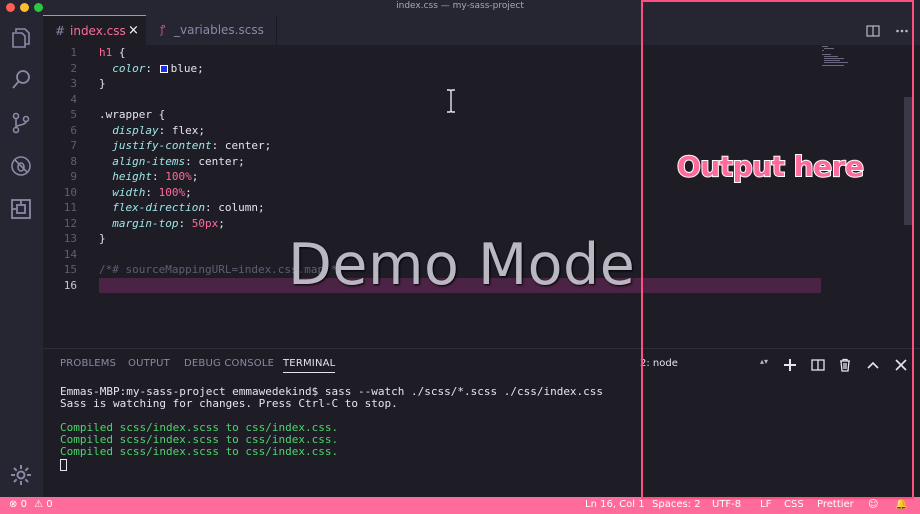  What do you see at coordinates (163, 29) in the screenshot?
I see `sass-icon: ꝭ` at bounding box center [163, 29].